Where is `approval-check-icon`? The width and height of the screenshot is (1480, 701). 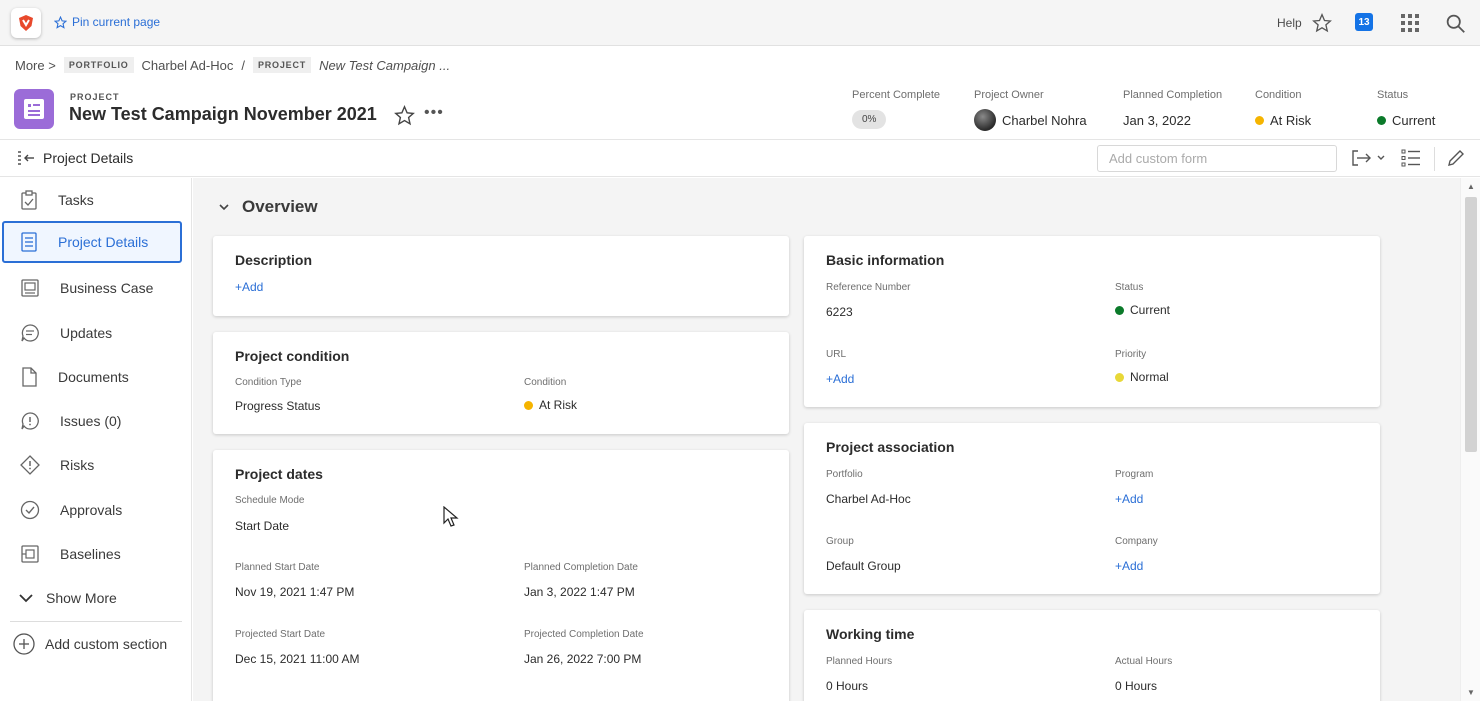 approval-check-icon is located at coordinates (30, 510).